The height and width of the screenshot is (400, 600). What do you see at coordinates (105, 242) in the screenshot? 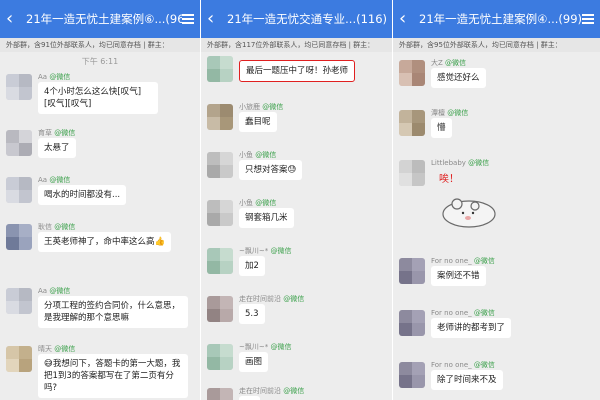
I see `message-bubble: 王英老师神了，命中率这么高👍` at bounding box center [105, 242].